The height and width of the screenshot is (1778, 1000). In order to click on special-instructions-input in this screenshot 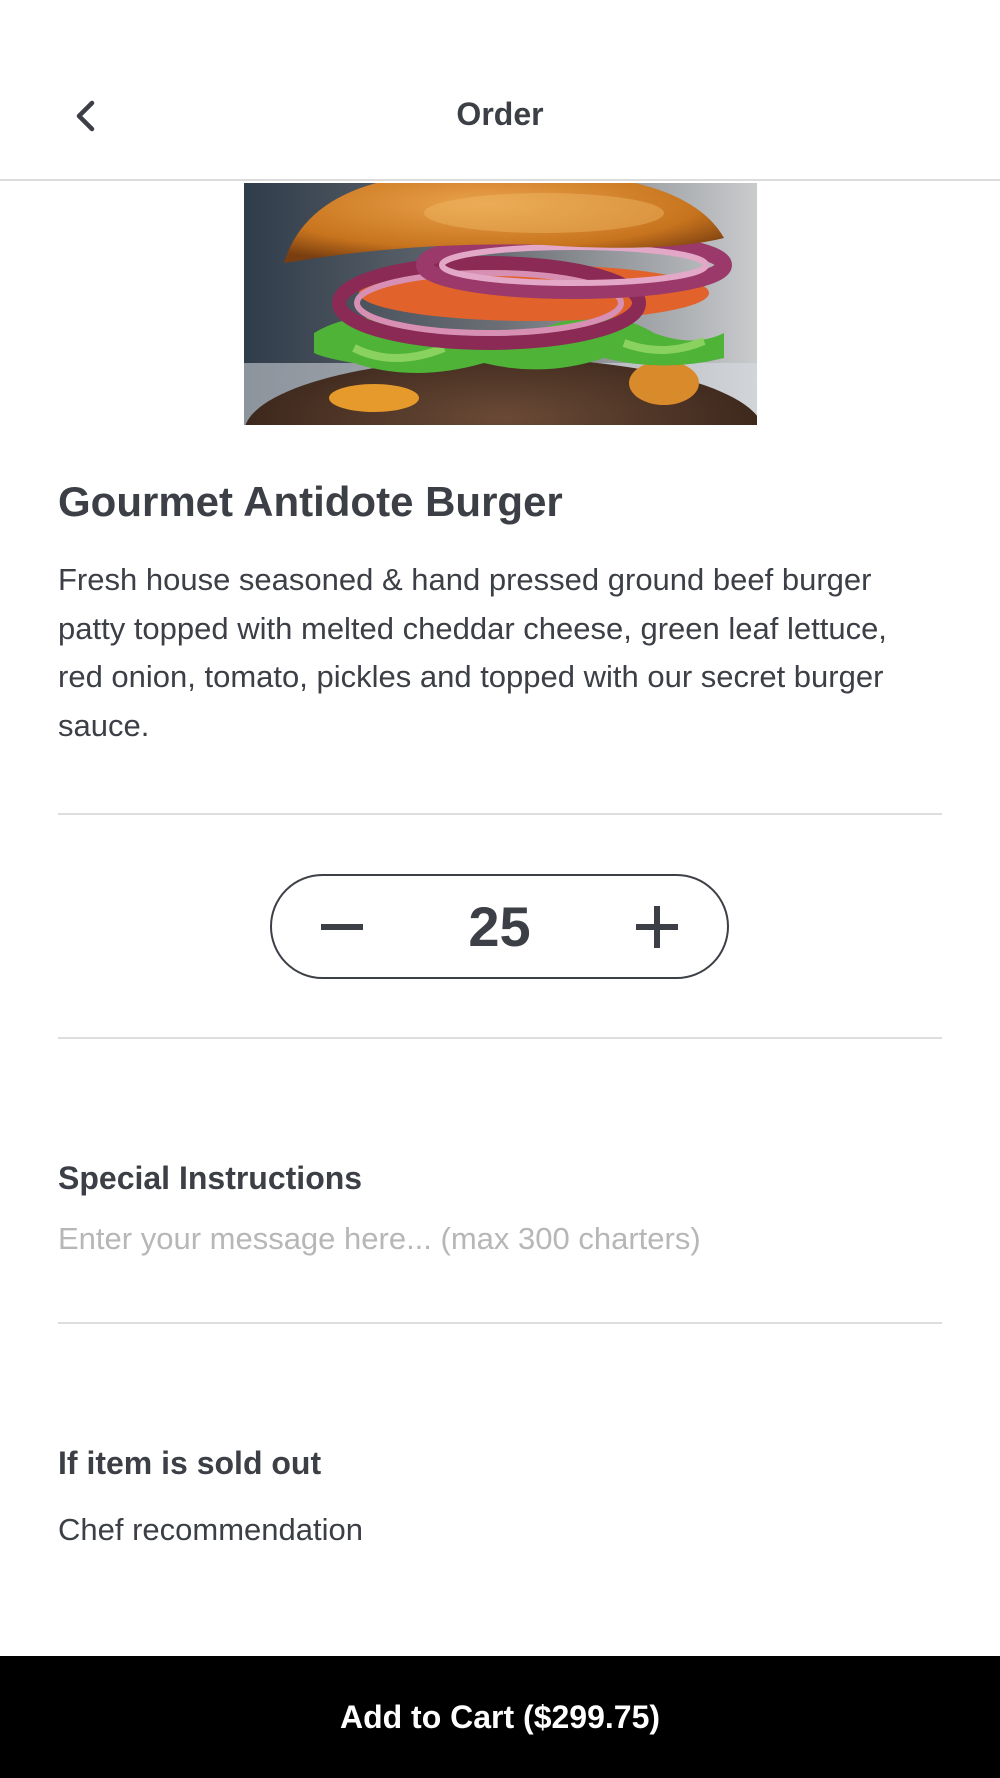, I will do `click(500, 1239)`.